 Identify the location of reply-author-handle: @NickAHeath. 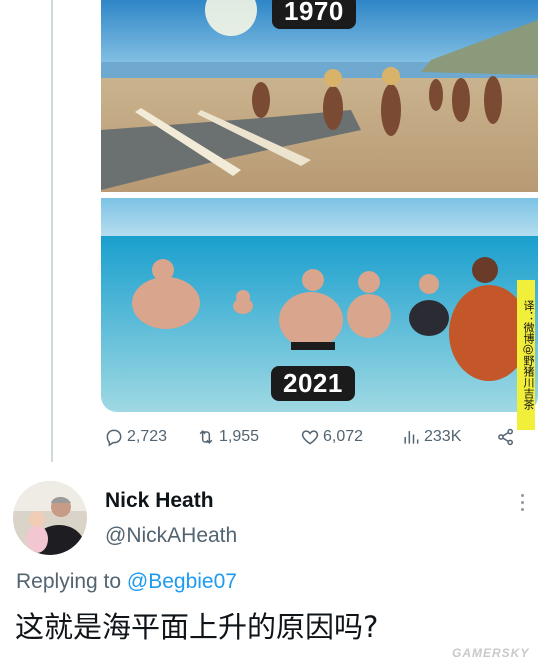
(171, 536).